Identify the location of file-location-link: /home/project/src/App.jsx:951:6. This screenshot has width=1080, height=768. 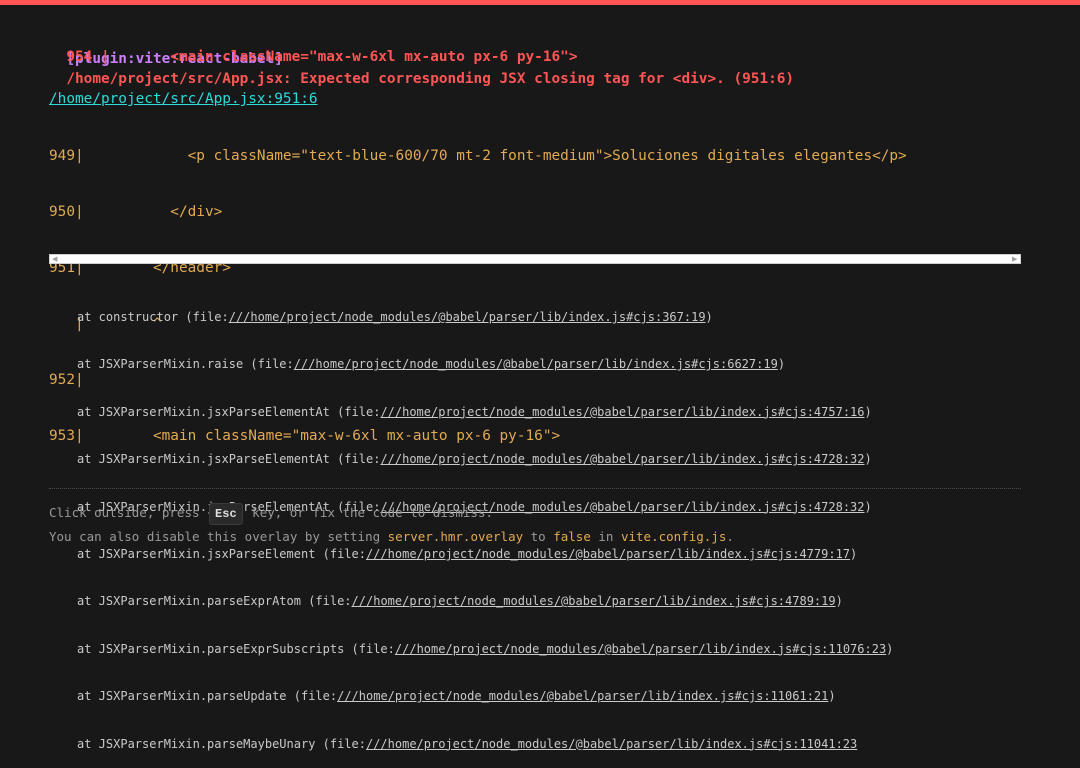
(183, 99).